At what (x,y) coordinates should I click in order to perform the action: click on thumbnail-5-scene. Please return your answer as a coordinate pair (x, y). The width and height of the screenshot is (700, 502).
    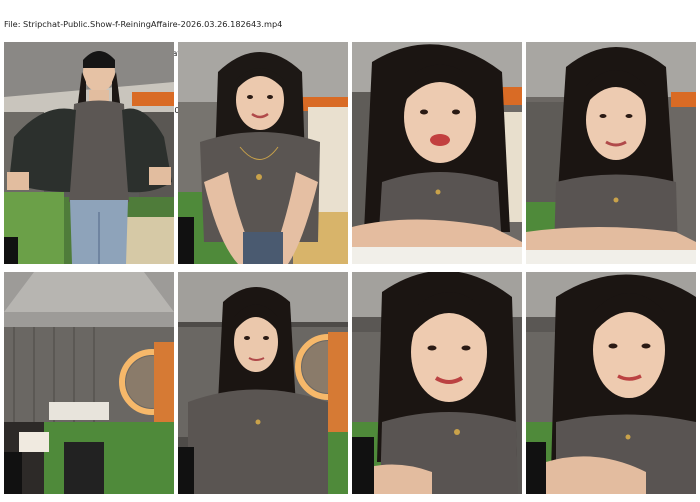
    Looking at the image, I should click on (89, 383).